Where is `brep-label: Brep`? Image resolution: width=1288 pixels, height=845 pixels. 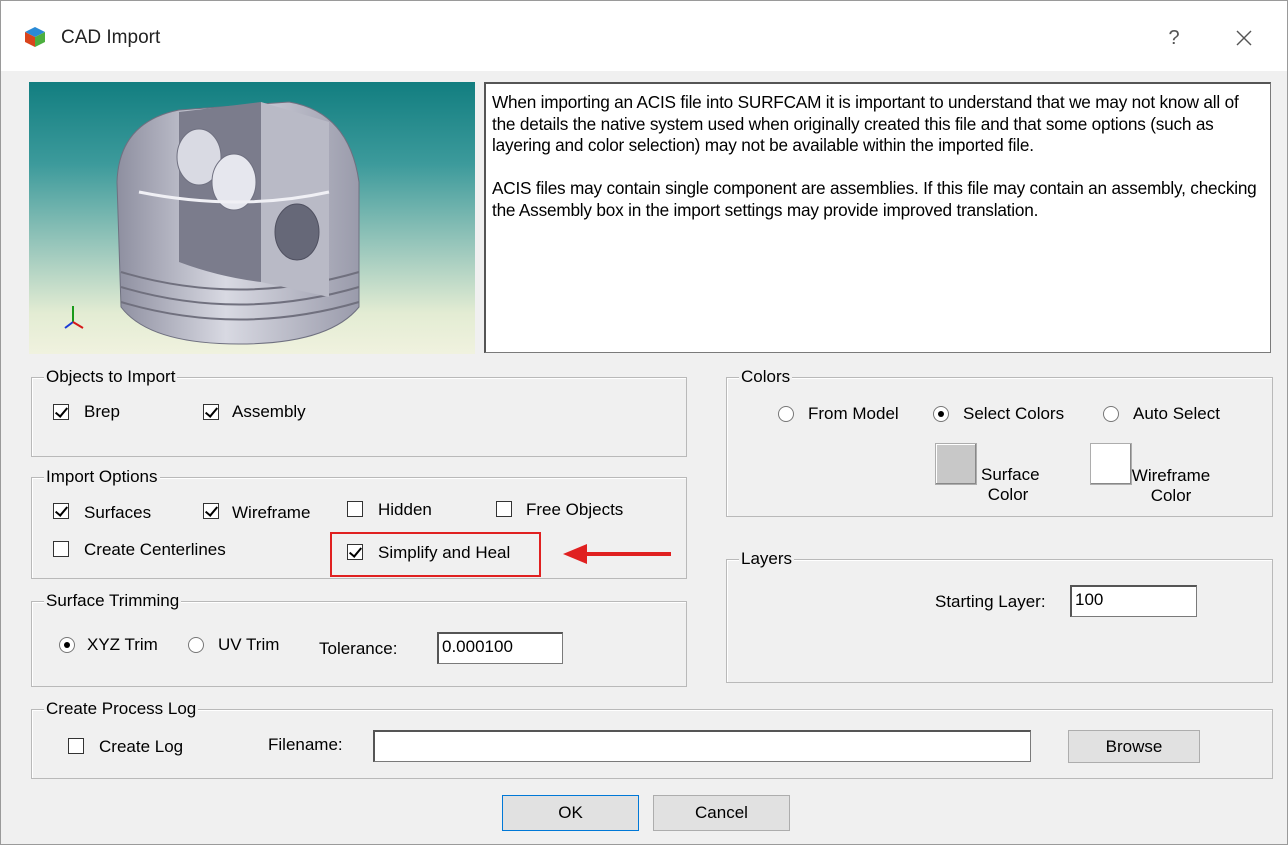 brep-label: Brep is located at coordinates (102, 411).